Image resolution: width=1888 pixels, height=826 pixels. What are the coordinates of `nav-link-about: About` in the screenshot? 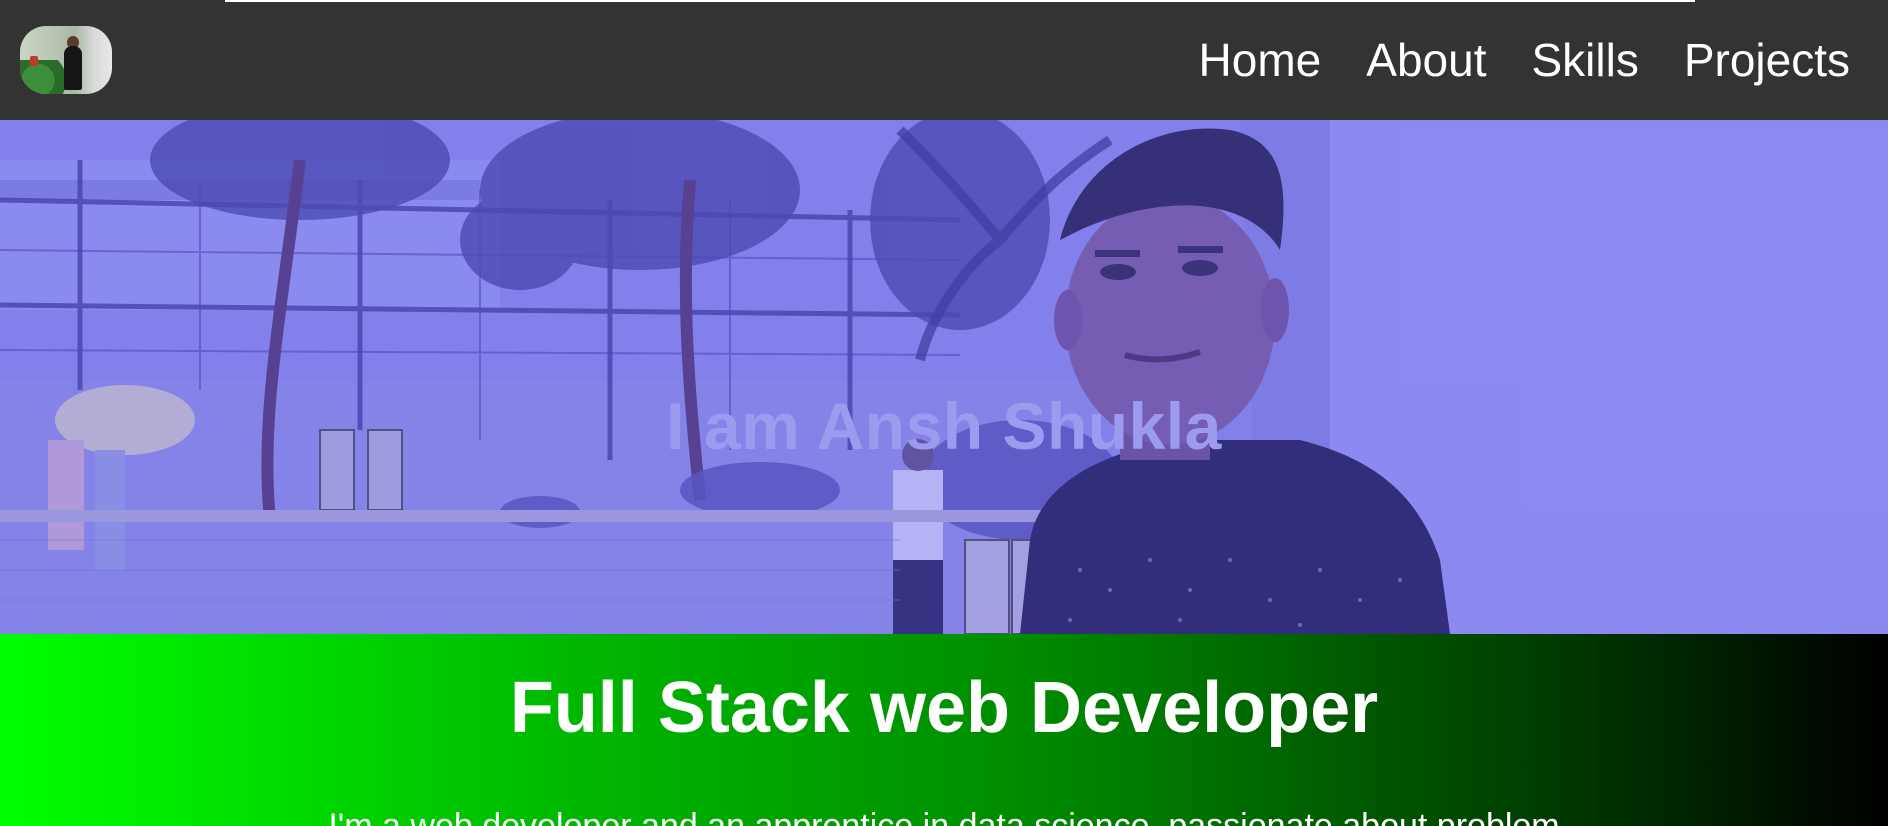 It's located at (1426, 60).